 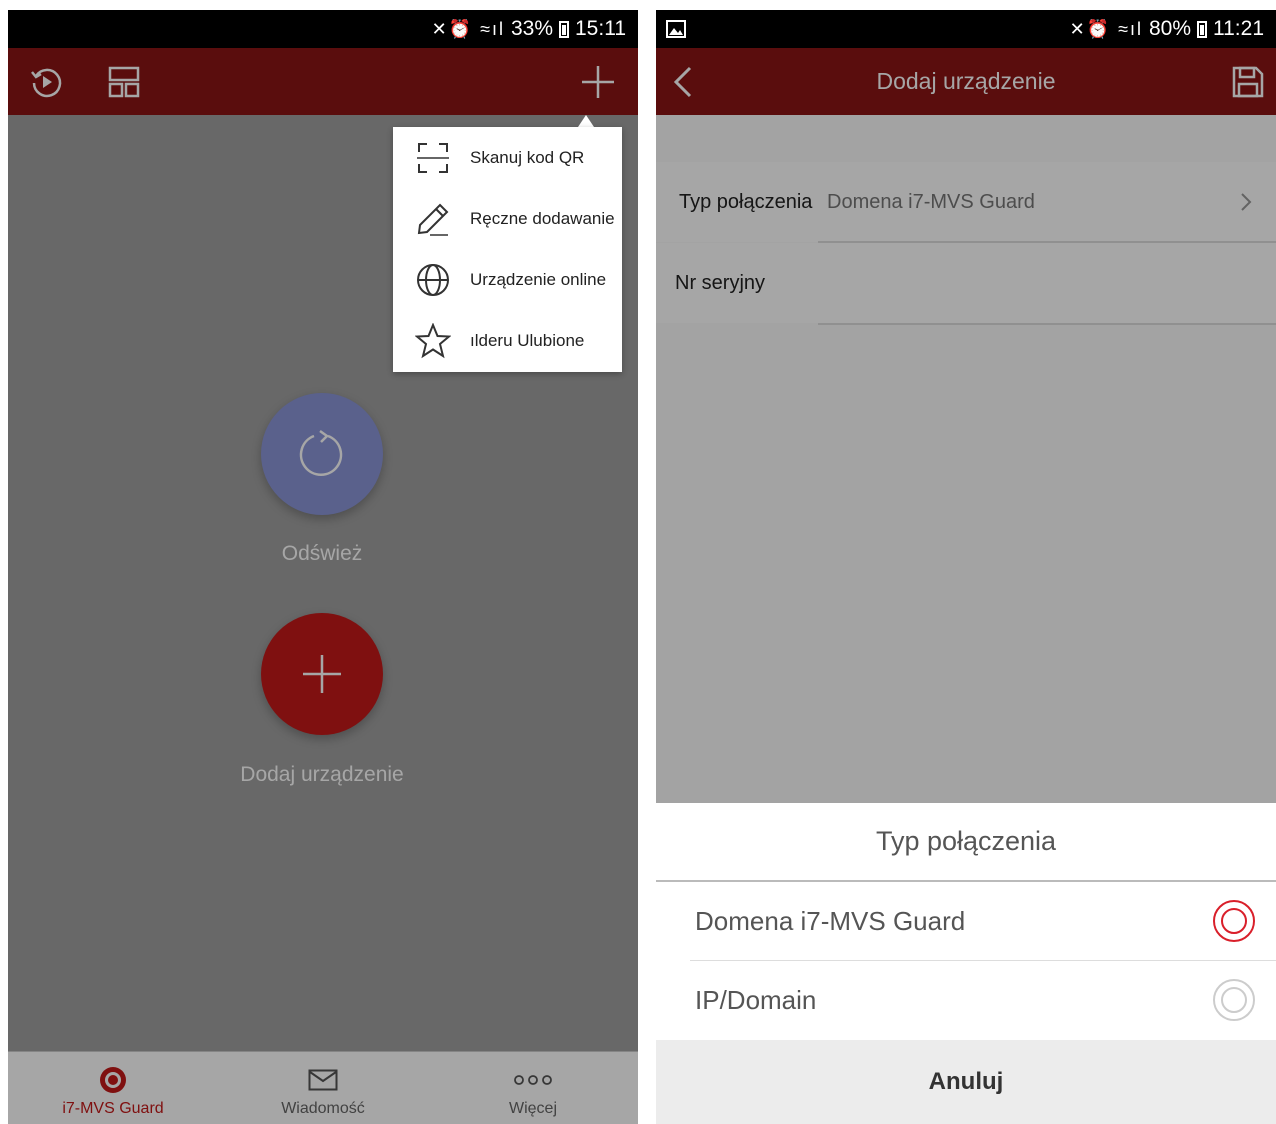 What do you see at coordinates (323, 1080) in the screenshot?
I see `envelope-icon` at bounding box center [323, 1080].